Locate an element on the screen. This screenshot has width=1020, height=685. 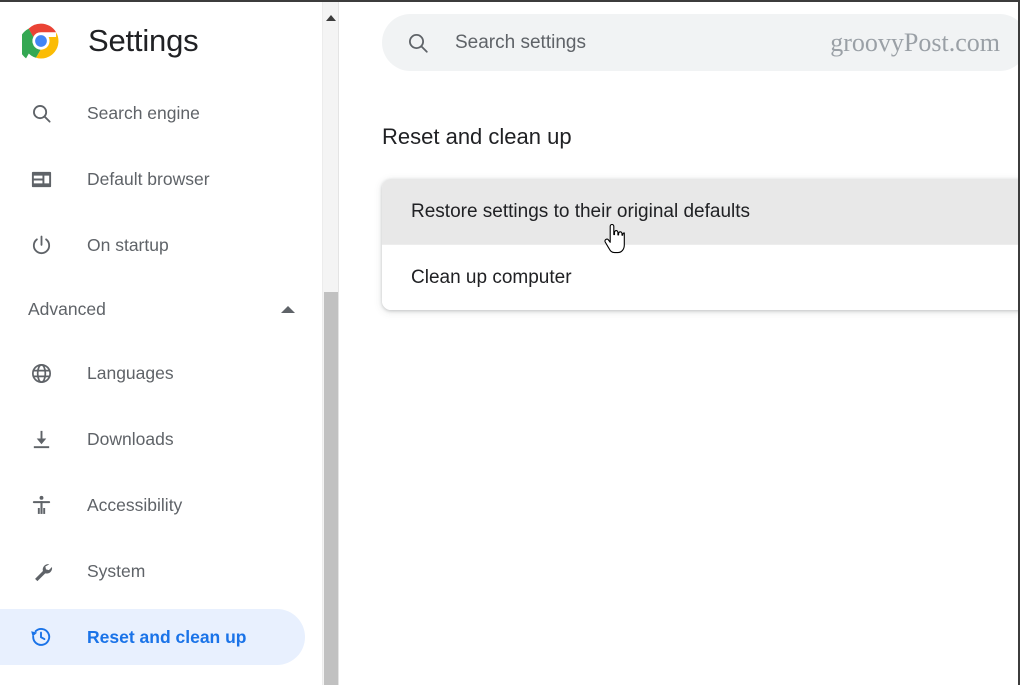
browser-window-icon is located at coordinates (41, 179).